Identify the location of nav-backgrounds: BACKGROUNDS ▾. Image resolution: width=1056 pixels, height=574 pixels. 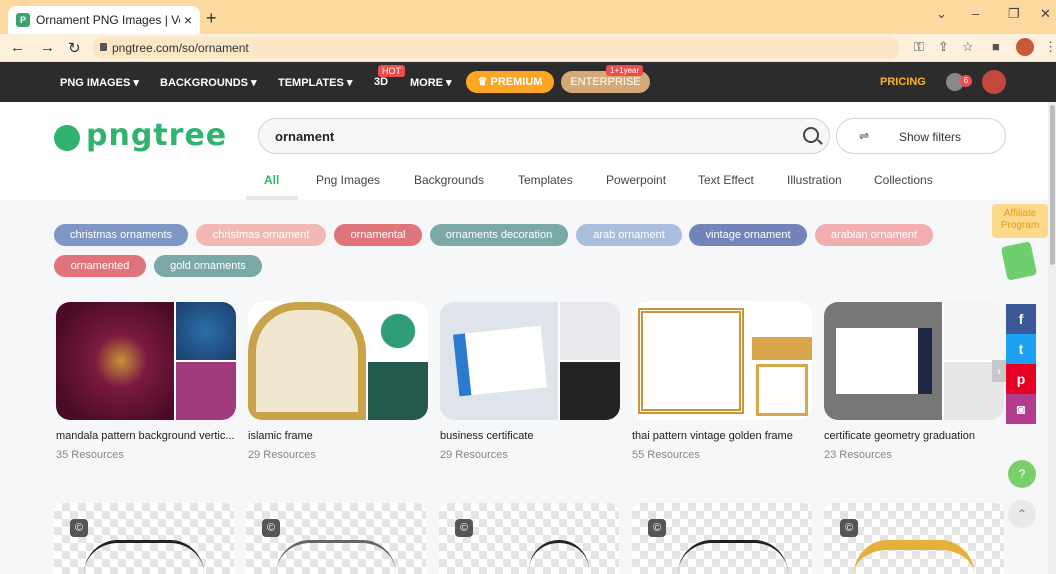
(208, 82).